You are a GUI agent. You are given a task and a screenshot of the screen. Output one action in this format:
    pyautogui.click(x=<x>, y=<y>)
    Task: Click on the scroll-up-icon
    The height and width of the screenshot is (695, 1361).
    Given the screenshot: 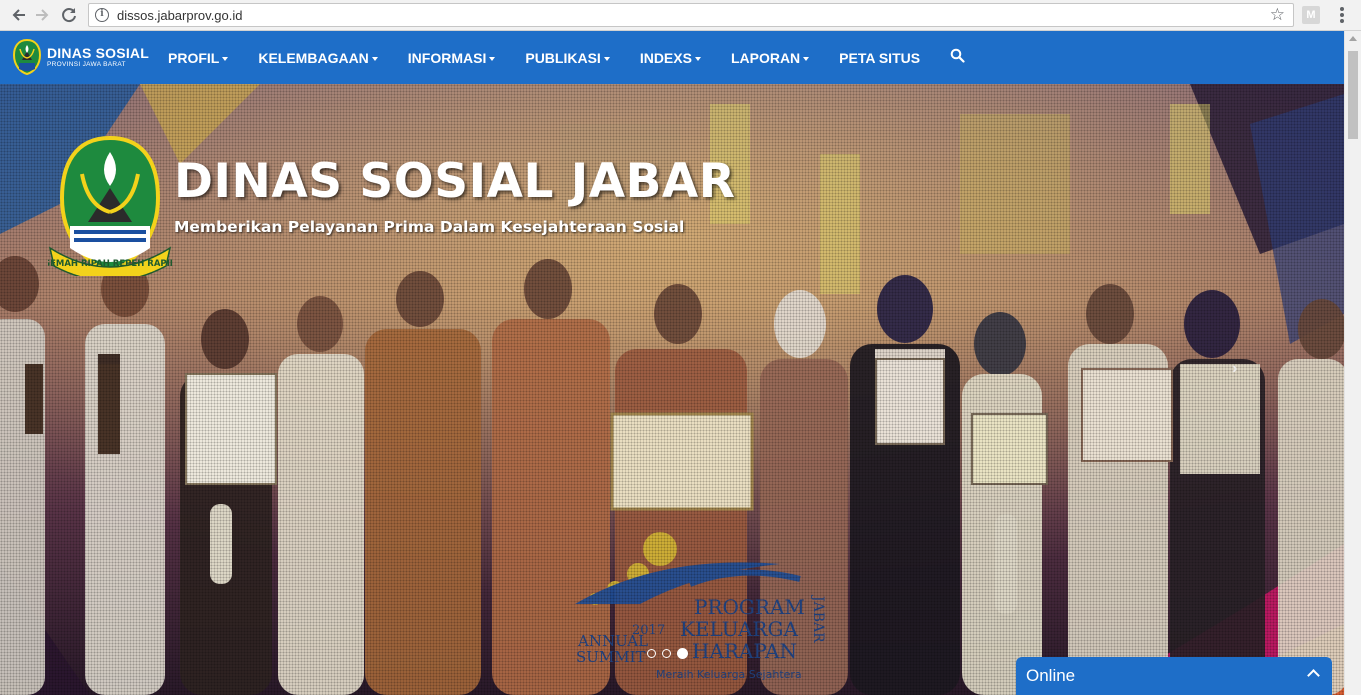 What is the action you would take?
    pyautogui.click(x=1353, y=38)
    